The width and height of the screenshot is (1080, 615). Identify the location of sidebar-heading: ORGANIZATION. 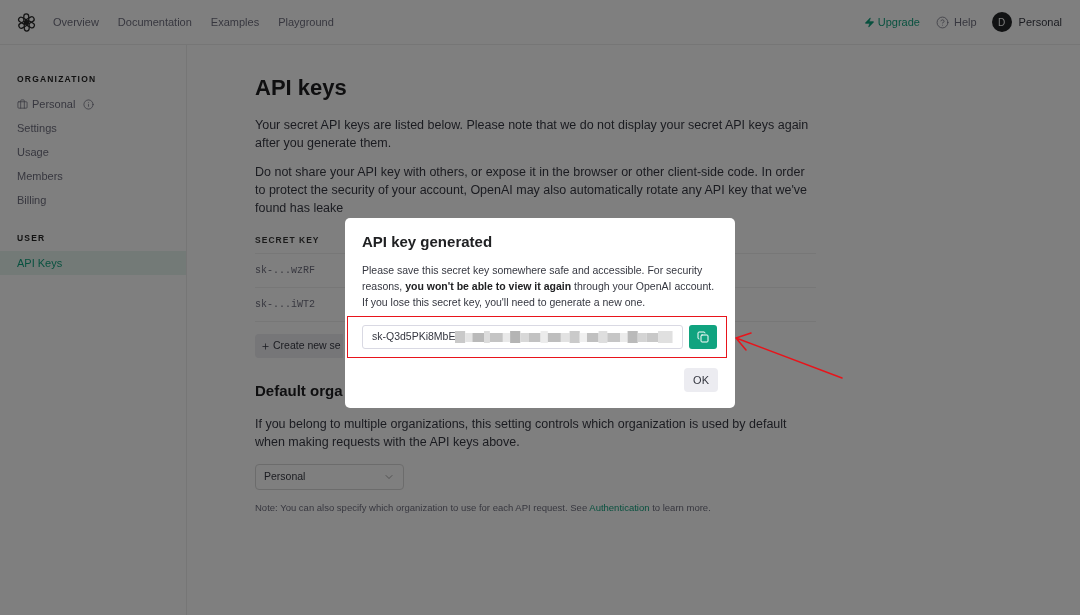
(57, 79).